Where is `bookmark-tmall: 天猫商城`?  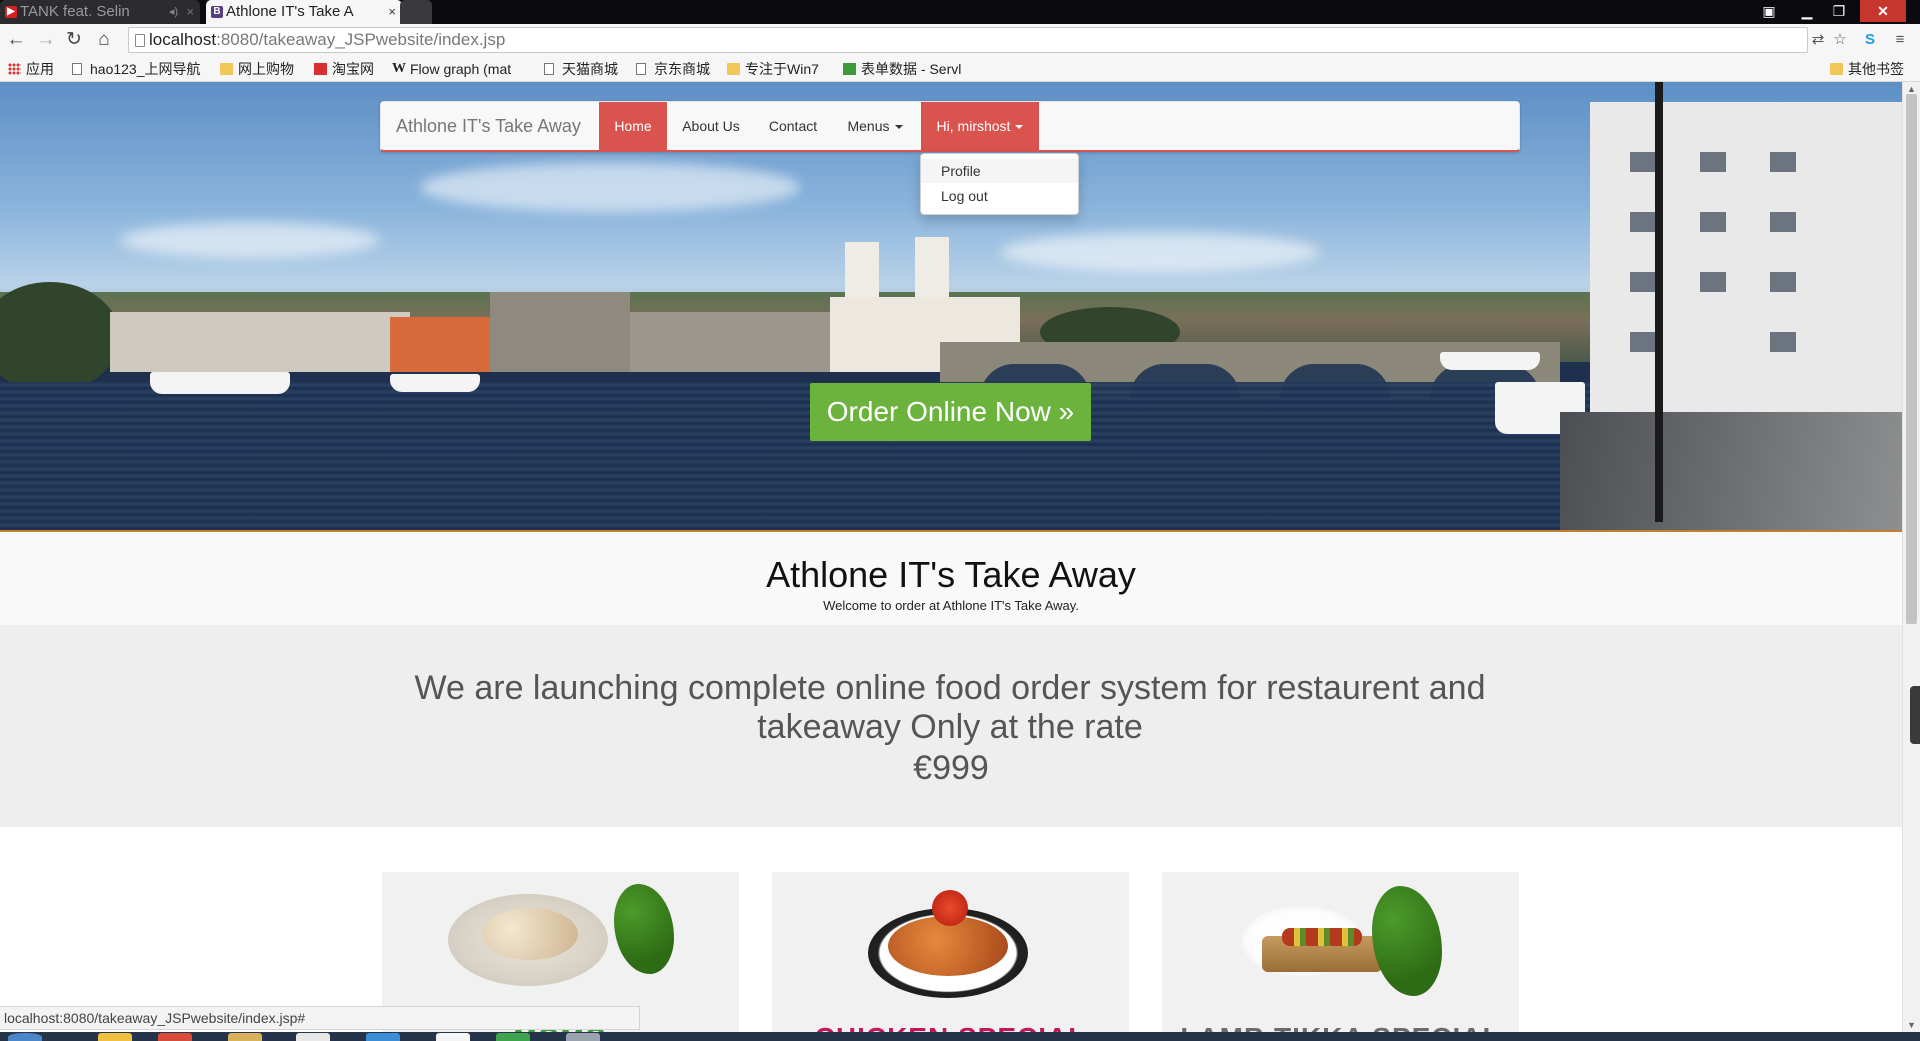
bookmark-tmall: 天猫商城 is located at coordinates (585, 69).